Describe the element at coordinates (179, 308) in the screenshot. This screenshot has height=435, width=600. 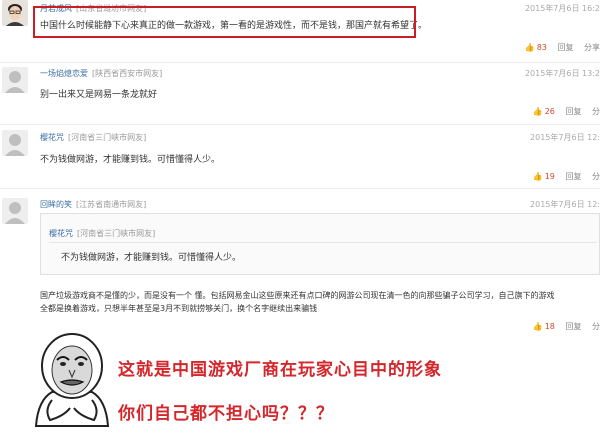
I see `comment-text-line: 全都是换着游戏，只想半年甚至是3月不到就捞够关门，换个名字继续出来骗钱` at that location.